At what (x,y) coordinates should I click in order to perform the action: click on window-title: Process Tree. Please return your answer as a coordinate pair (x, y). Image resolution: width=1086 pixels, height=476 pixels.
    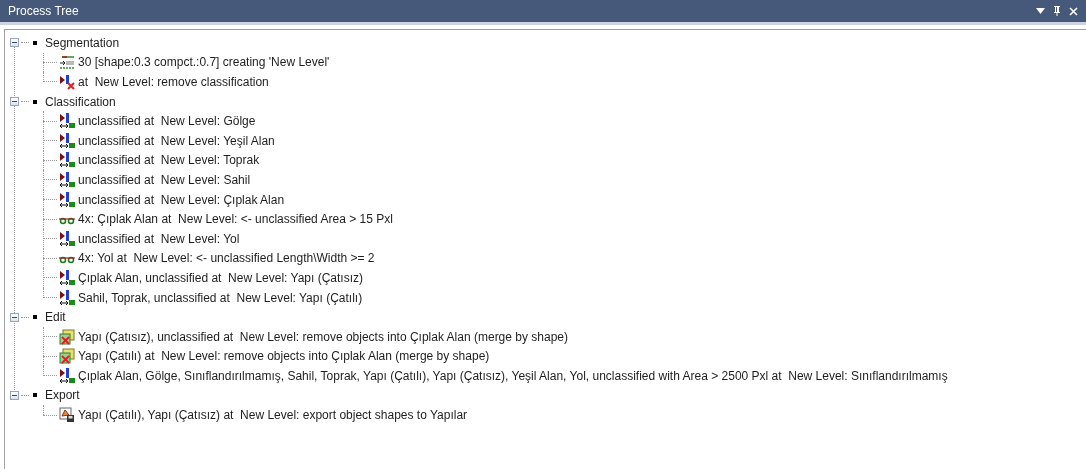
    Looking at the image, I should click on (44, 11).